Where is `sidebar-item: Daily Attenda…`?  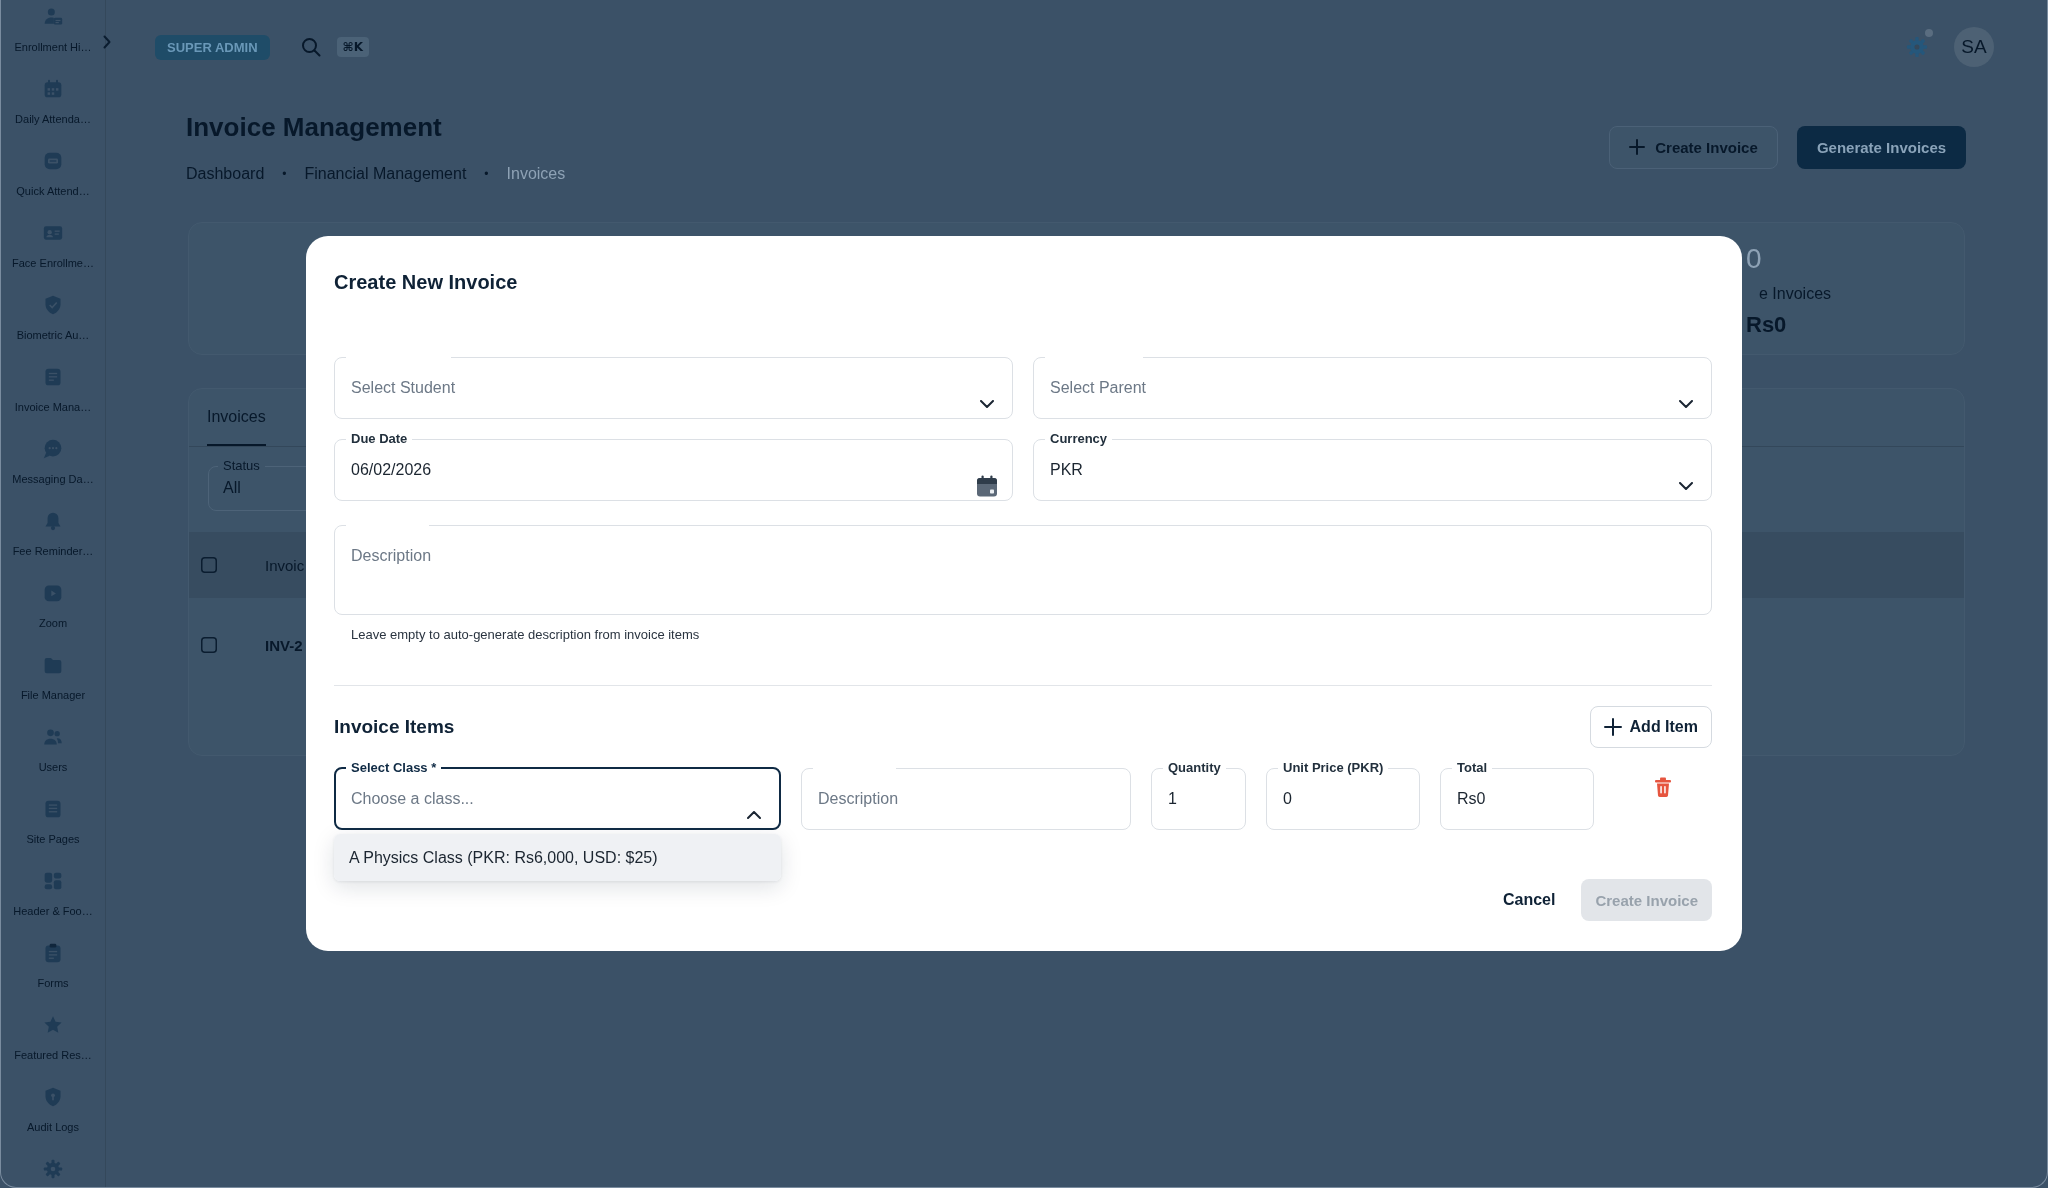 sidebar-item: Daily Attenda… is located at coordinates (53, 108).